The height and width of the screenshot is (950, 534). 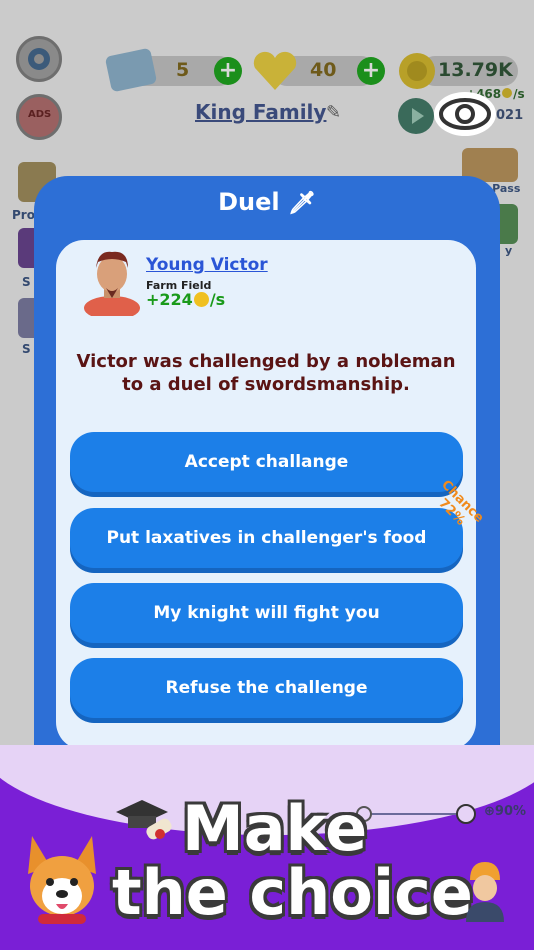 I want to click on add-hearts-button: +, so click(x=371, y=71).